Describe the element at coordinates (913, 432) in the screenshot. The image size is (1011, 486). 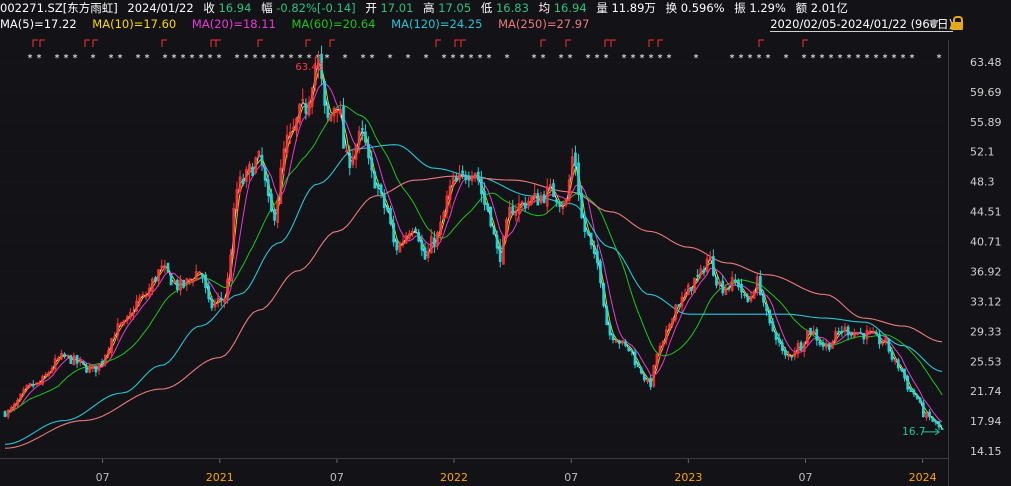
I see `last-price-label: 16.7` at that location.